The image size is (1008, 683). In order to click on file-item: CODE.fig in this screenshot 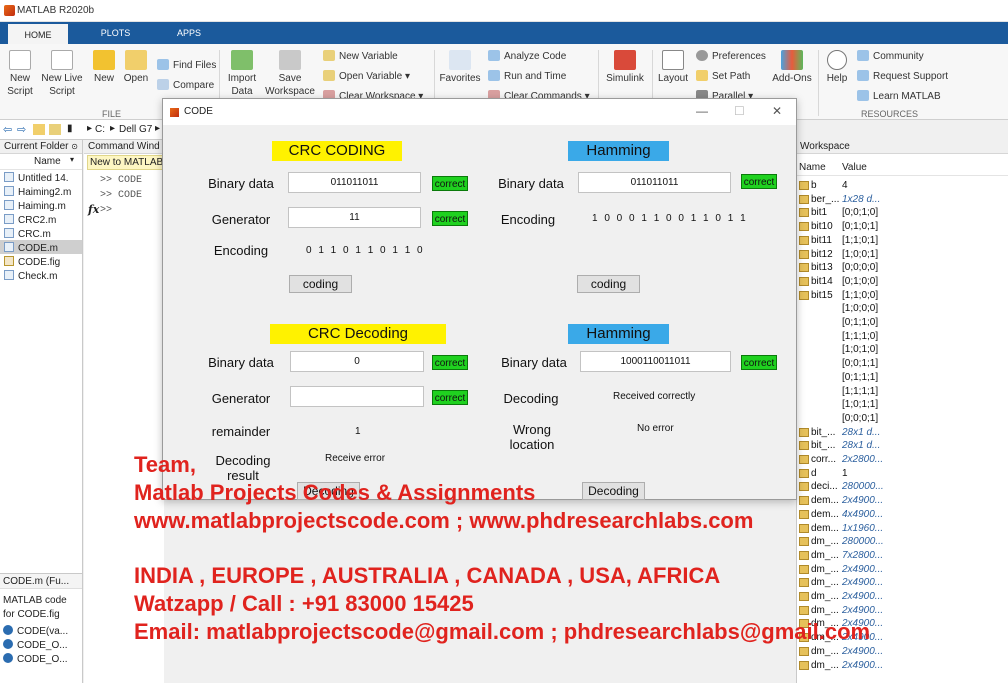, I will do `click(32, 262)`.